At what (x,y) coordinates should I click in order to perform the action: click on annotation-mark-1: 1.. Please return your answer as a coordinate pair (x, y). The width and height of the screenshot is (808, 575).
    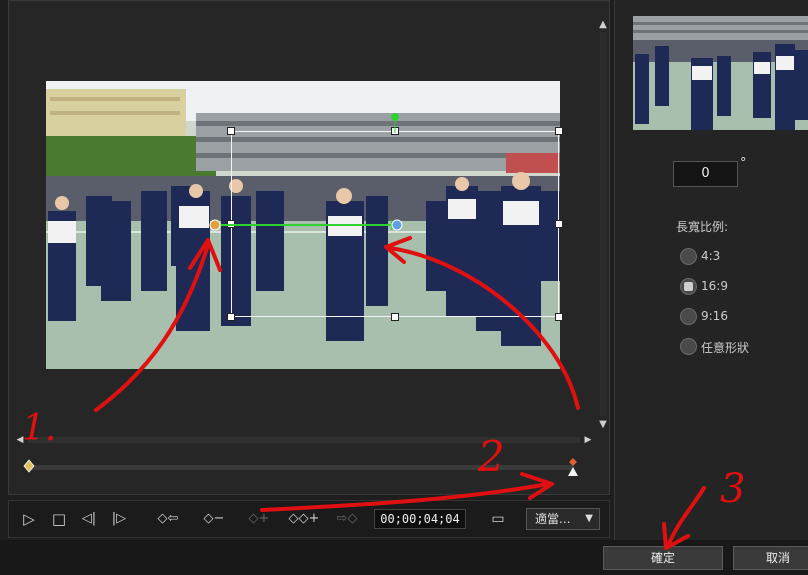
    Looking at the image, I should click on (39, 428).